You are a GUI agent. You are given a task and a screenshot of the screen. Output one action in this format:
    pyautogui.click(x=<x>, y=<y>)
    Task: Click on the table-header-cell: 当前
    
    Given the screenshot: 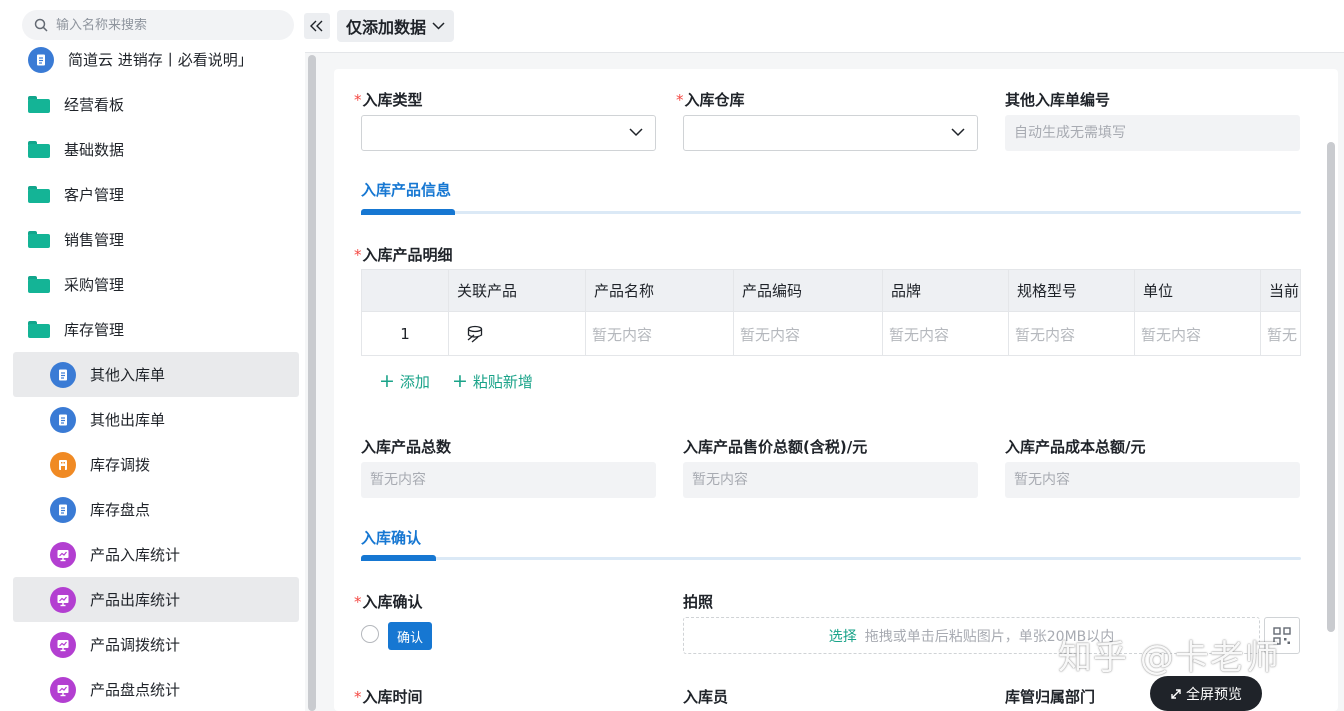 What is the action you would take?
    pyautogui.click(x=1280, y=290)
    